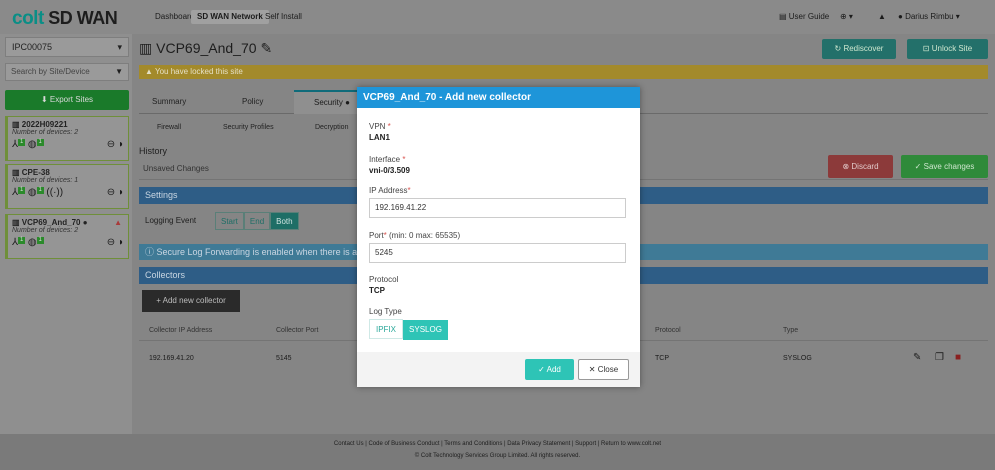 The height and width of the screenshot is (470, 995). I want to click on subtab-firewall: Firewall, so click(169, 127).